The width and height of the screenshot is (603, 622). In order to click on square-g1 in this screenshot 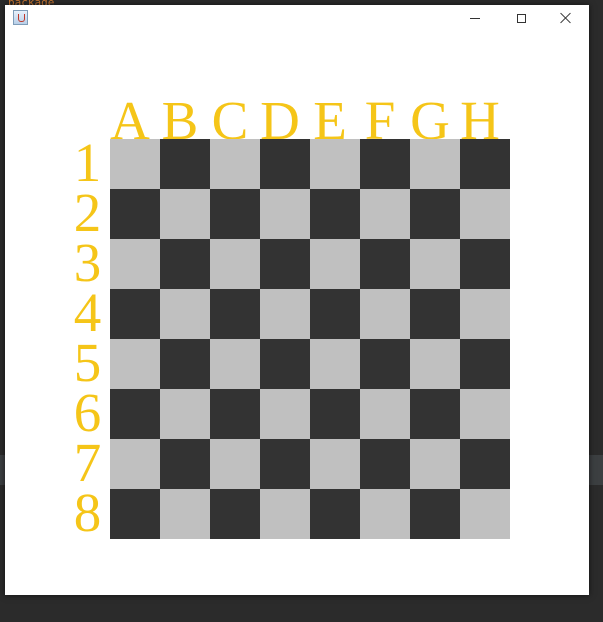, I will do `click(435, 164)`.